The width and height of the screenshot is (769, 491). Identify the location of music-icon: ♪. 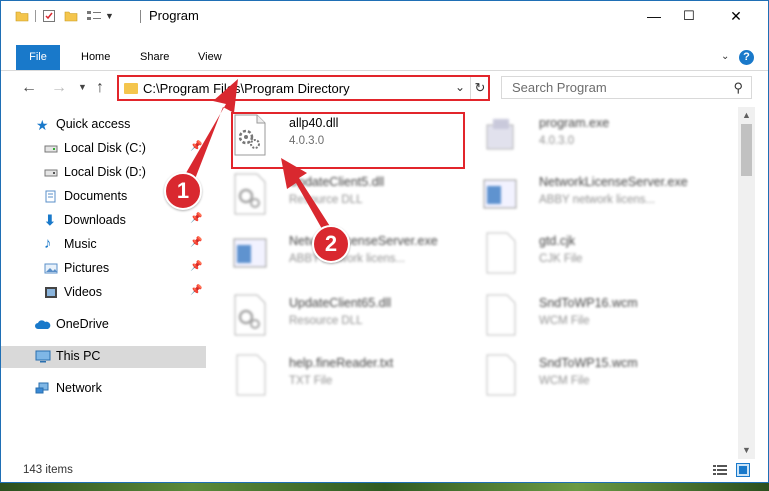
(48, 243).